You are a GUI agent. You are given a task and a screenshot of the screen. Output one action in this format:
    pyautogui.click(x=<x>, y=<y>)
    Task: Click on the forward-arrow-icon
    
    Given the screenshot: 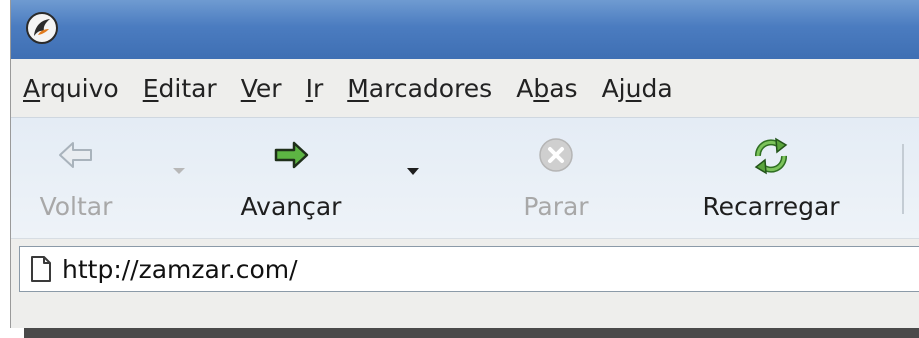 What is the action you would take?
    pyautogui.click(x=291, y=155)
    